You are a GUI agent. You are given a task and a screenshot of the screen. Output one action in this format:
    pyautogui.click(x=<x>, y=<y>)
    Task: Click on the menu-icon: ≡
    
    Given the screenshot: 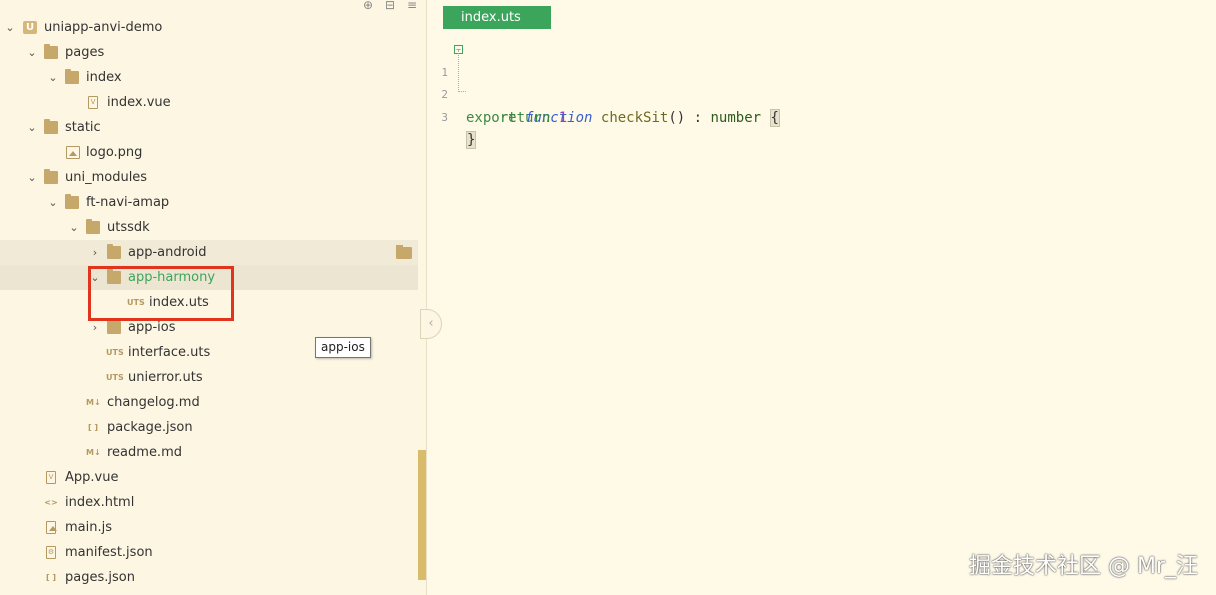 What is the action you would take?
    pyautogui.click(x=412, y=6)
    